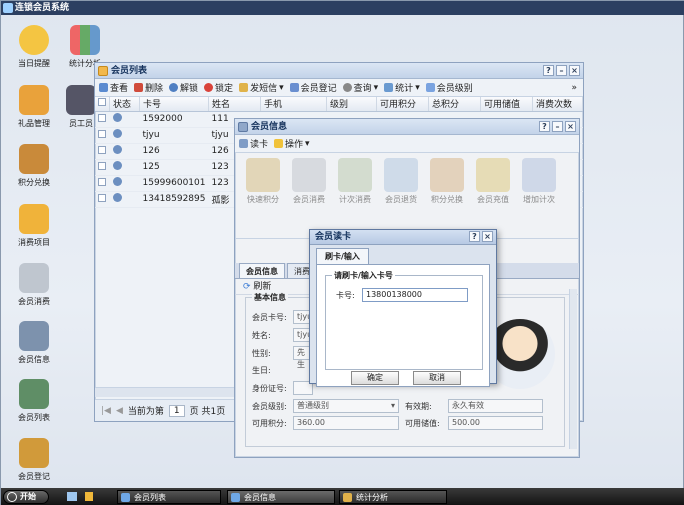 Image resolution: width=684 pixels, height=505 pixels. I want to click on pagination-bar: |◀ ◀ 当前为第 1 页 共1页, so click(165, 410).